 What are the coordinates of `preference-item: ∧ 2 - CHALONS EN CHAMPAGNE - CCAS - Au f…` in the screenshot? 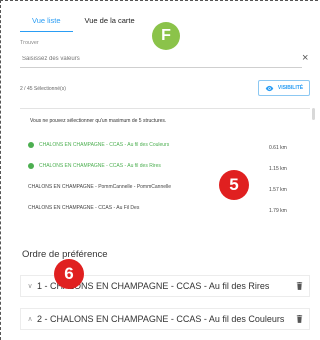 It's located at (165, 319).